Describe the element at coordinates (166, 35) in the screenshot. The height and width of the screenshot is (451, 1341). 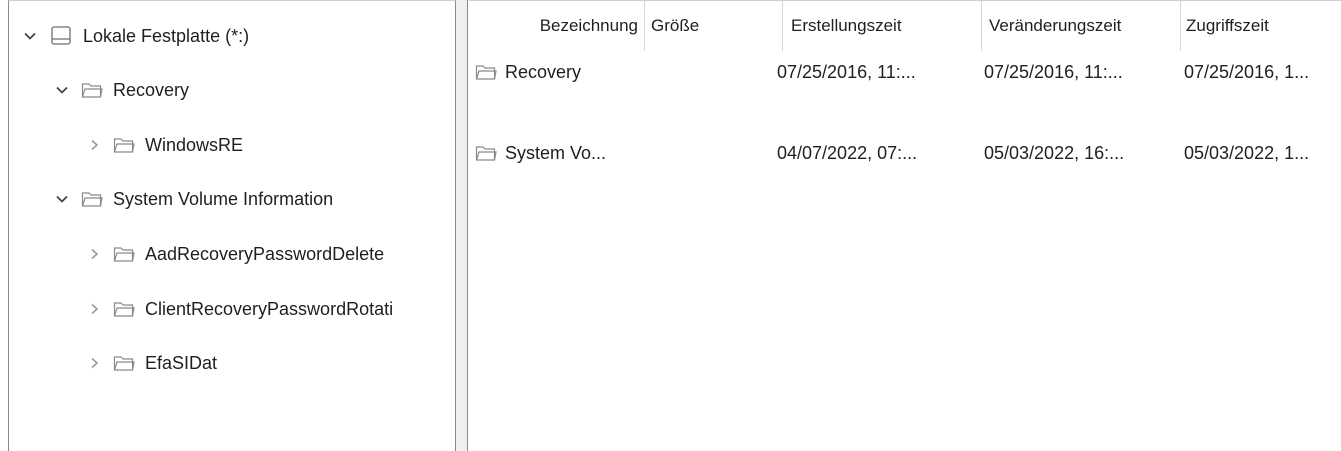
I see `tree-item-label: Lokale Festplatte (*:)` at that location.